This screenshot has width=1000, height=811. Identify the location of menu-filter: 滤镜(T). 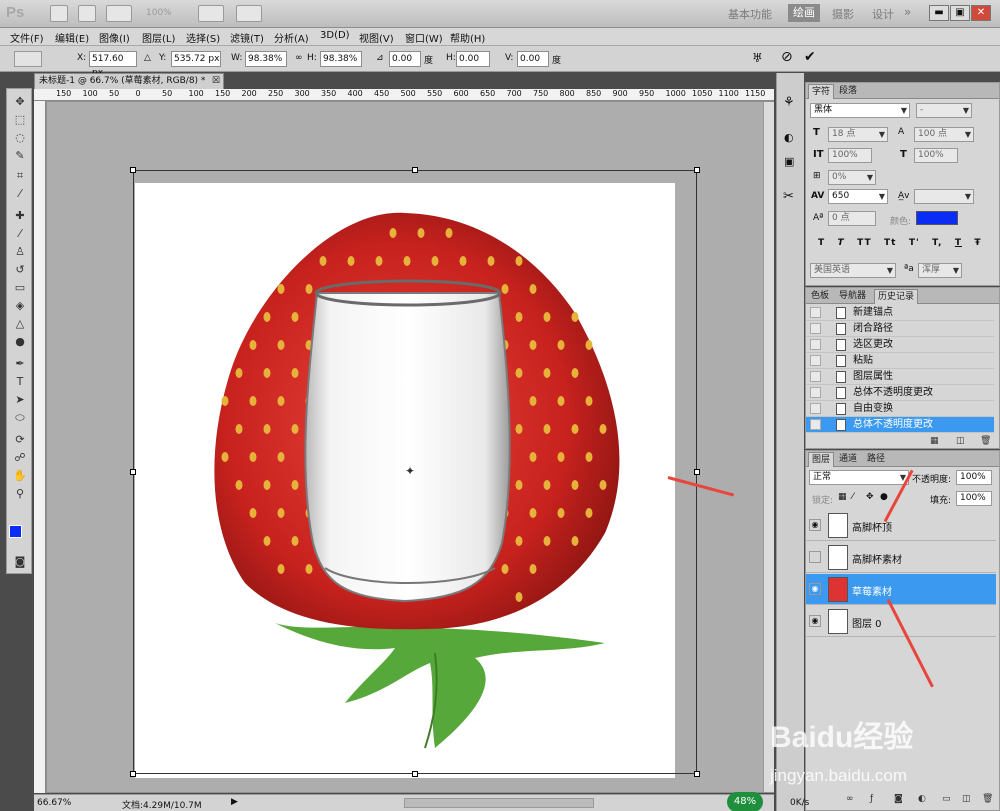
(247, 37).